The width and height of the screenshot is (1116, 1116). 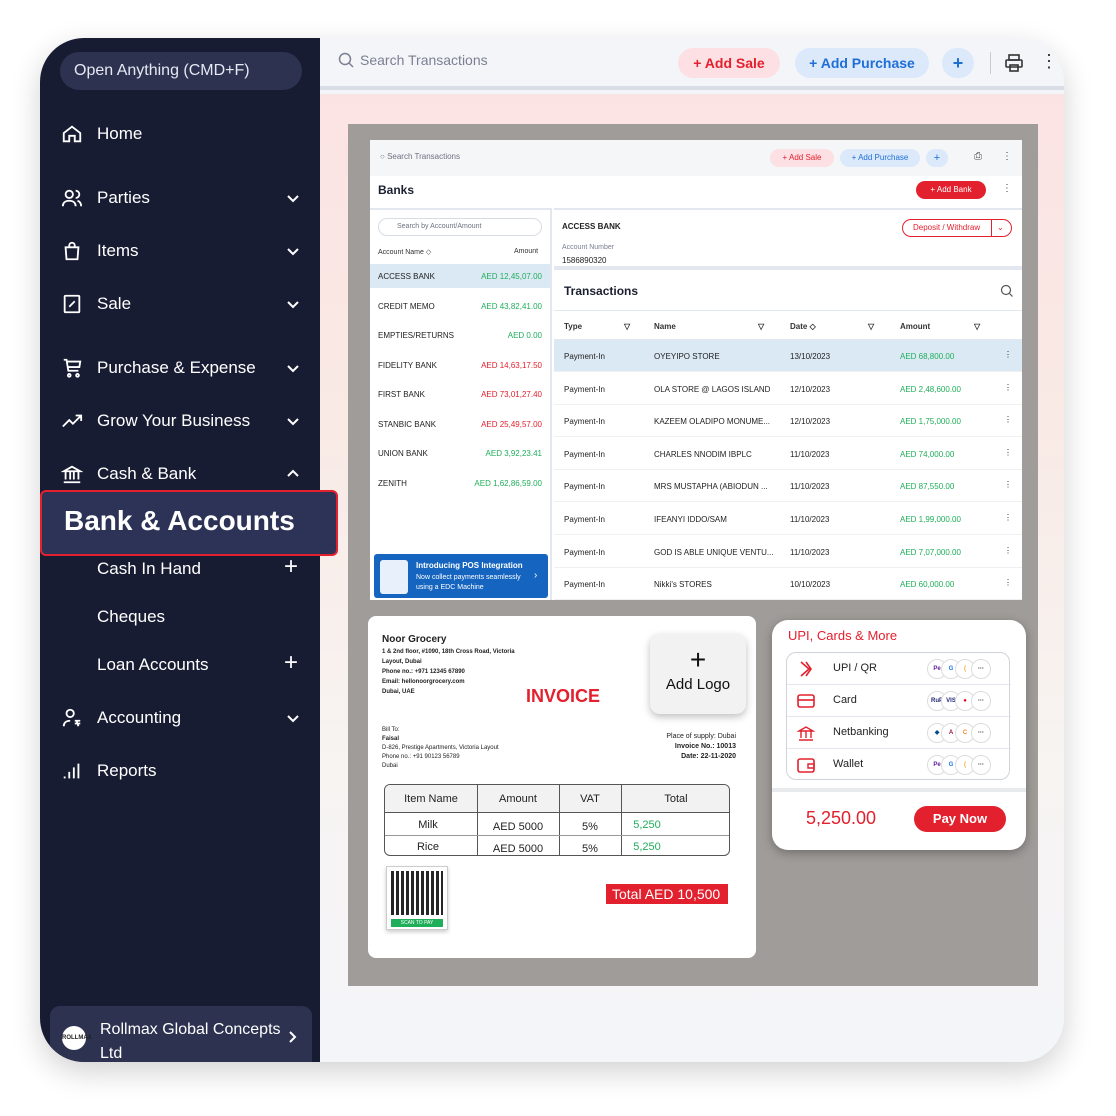 I want to click on company-switcher: ROLLMAX Rollmax Global Concepts Ltd, so click(x=181, y=1034).